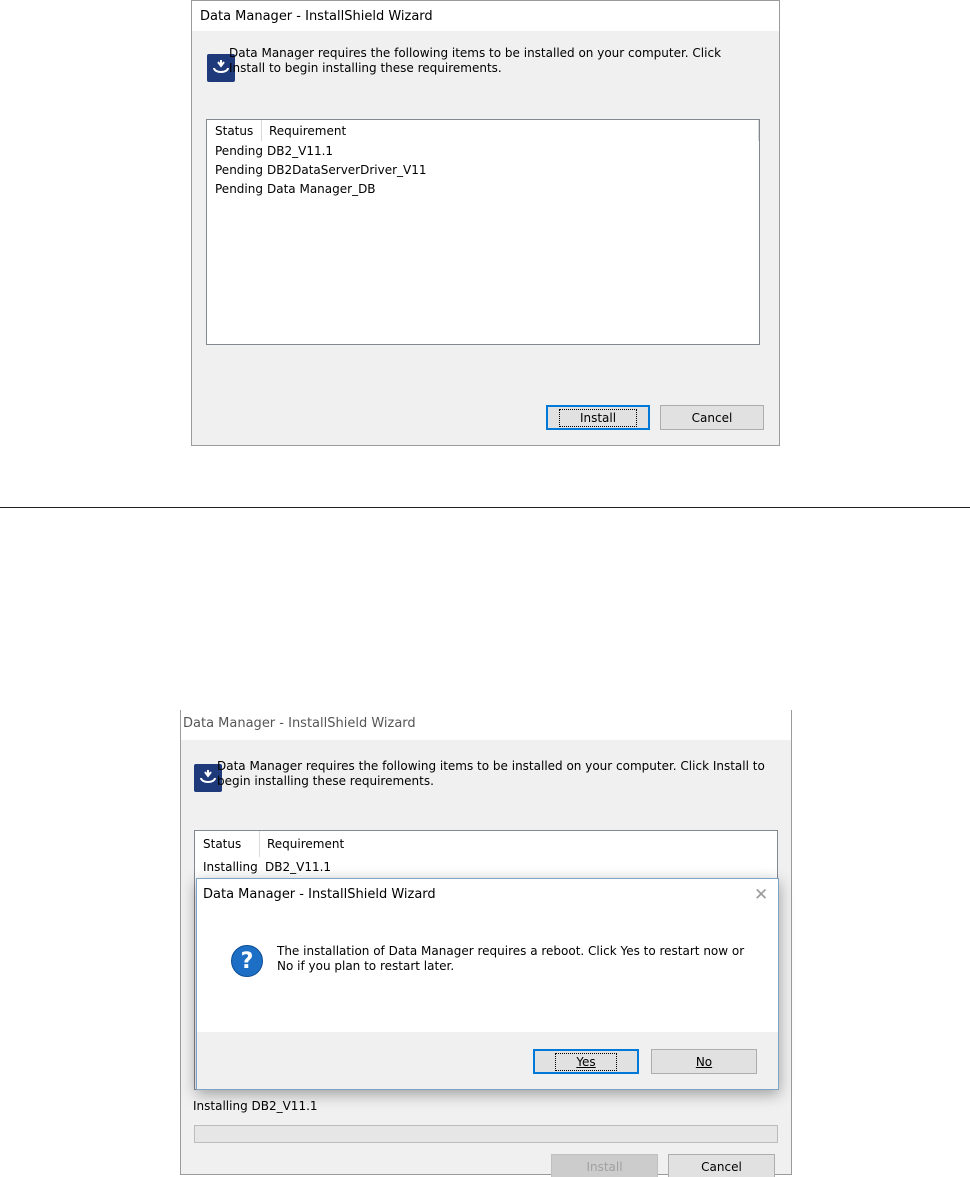  What do you see at coordinates (299, 723) in the screenshot?
I see `bottom-dialog-title: Data Manager - InstallShield Wizard` at bounding box center [299, 723].